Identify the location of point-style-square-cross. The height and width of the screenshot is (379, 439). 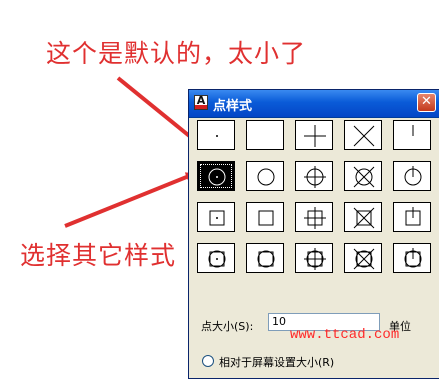
(363, 217).